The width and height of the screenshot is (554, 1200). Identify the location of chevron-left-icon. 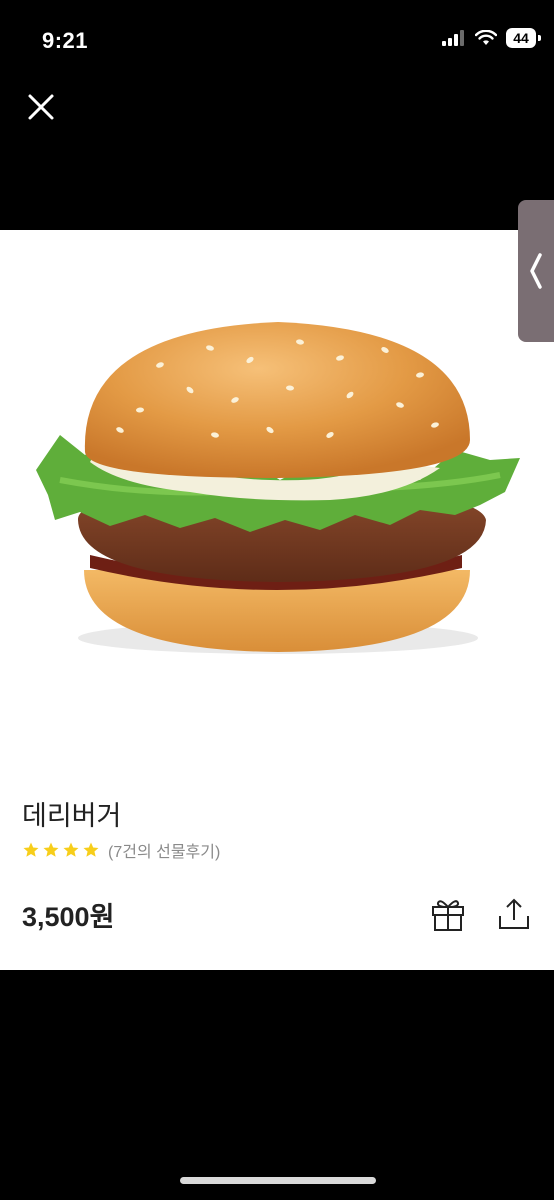
(536, 271).